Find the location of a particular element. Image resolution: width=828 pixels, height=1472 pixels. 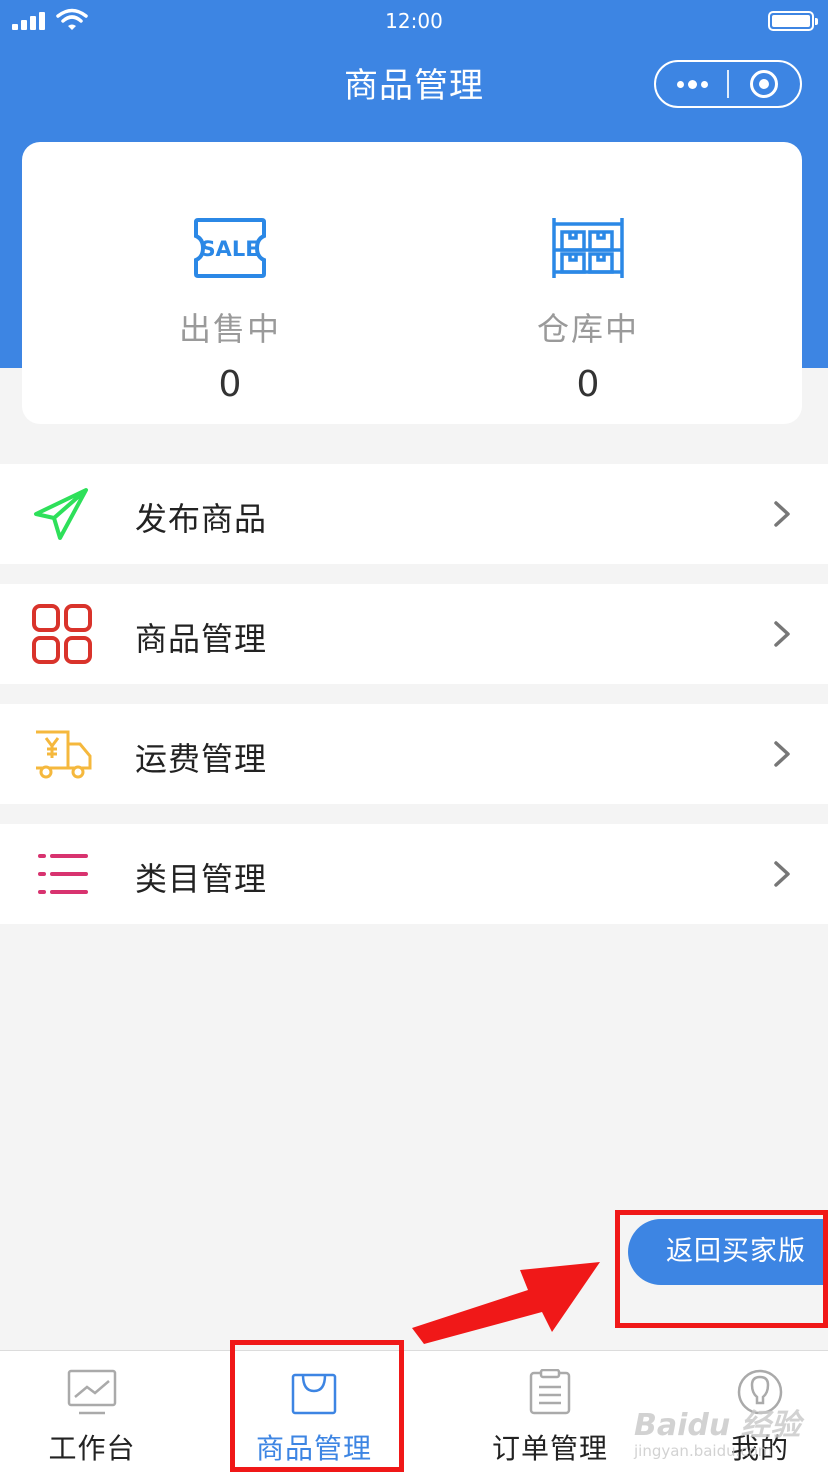

menu-item-label: 发布商品 is located at coordinates (201, 519).